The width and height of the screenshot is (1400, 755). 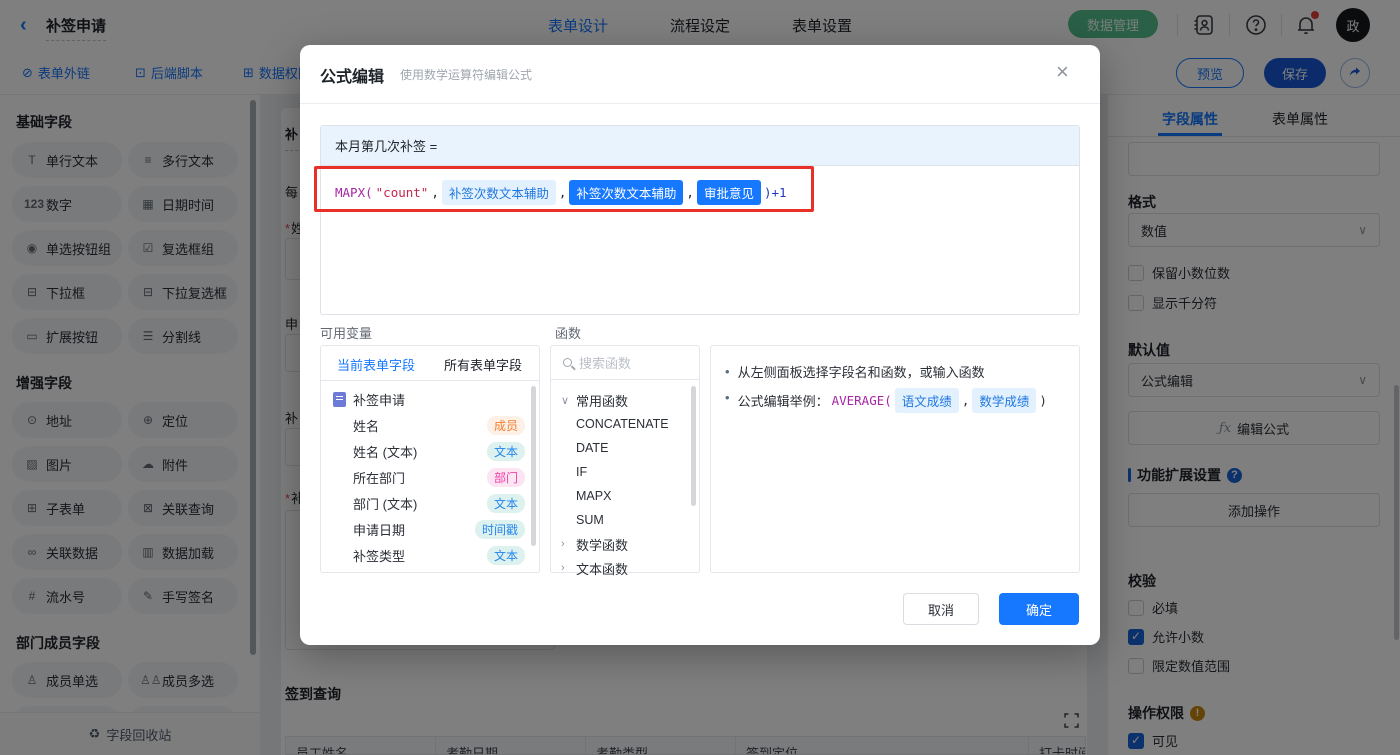 I want to click on help-example: • 公式编辑举例： AVERAGE( 语文成绩 , 数学成绩 ), so click(x=886, y=400).